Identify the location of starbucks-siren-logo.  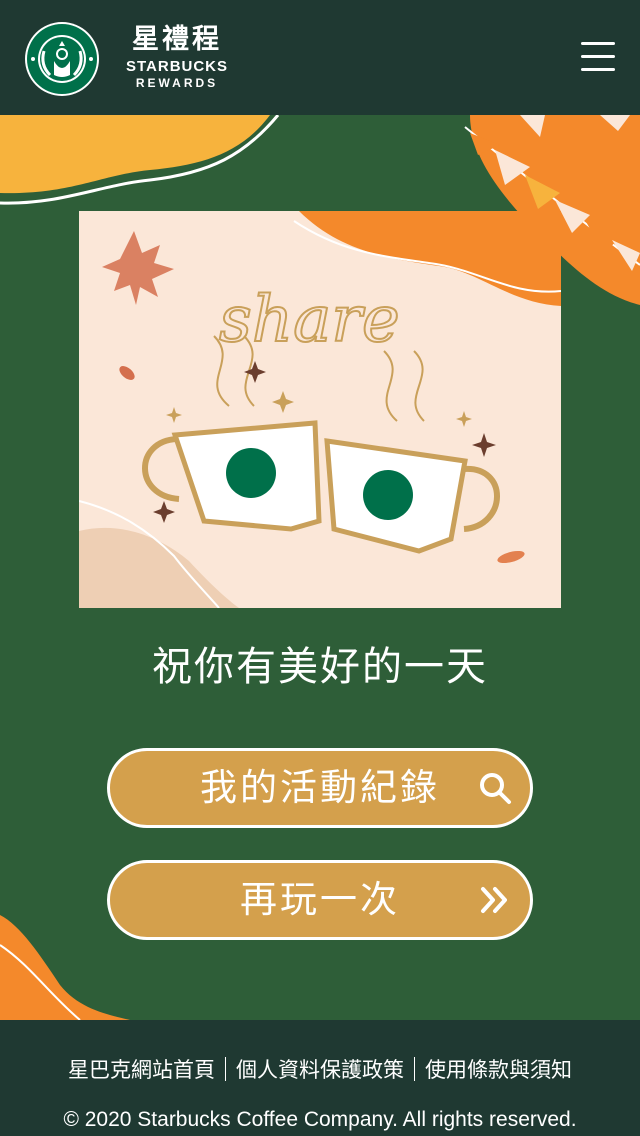
(62, 59).